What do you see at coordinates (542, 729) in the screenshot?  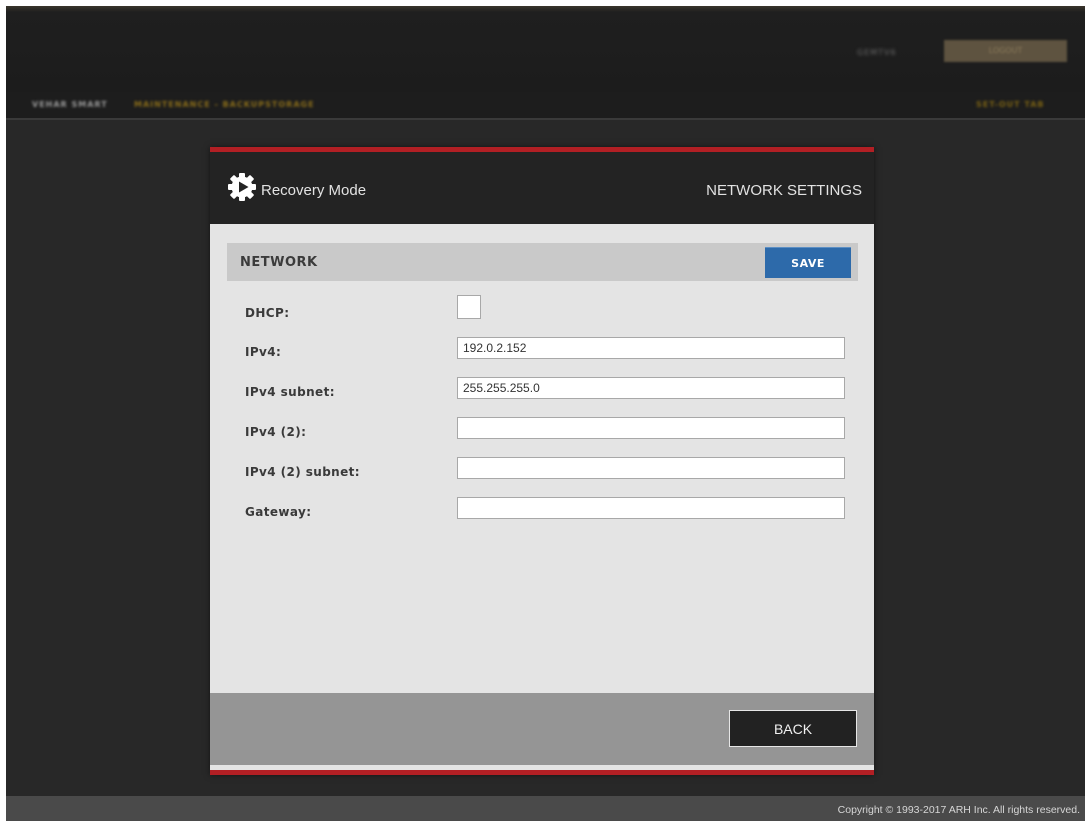 I see `dialog-footer: BACK` at bounding box center [542, 729].